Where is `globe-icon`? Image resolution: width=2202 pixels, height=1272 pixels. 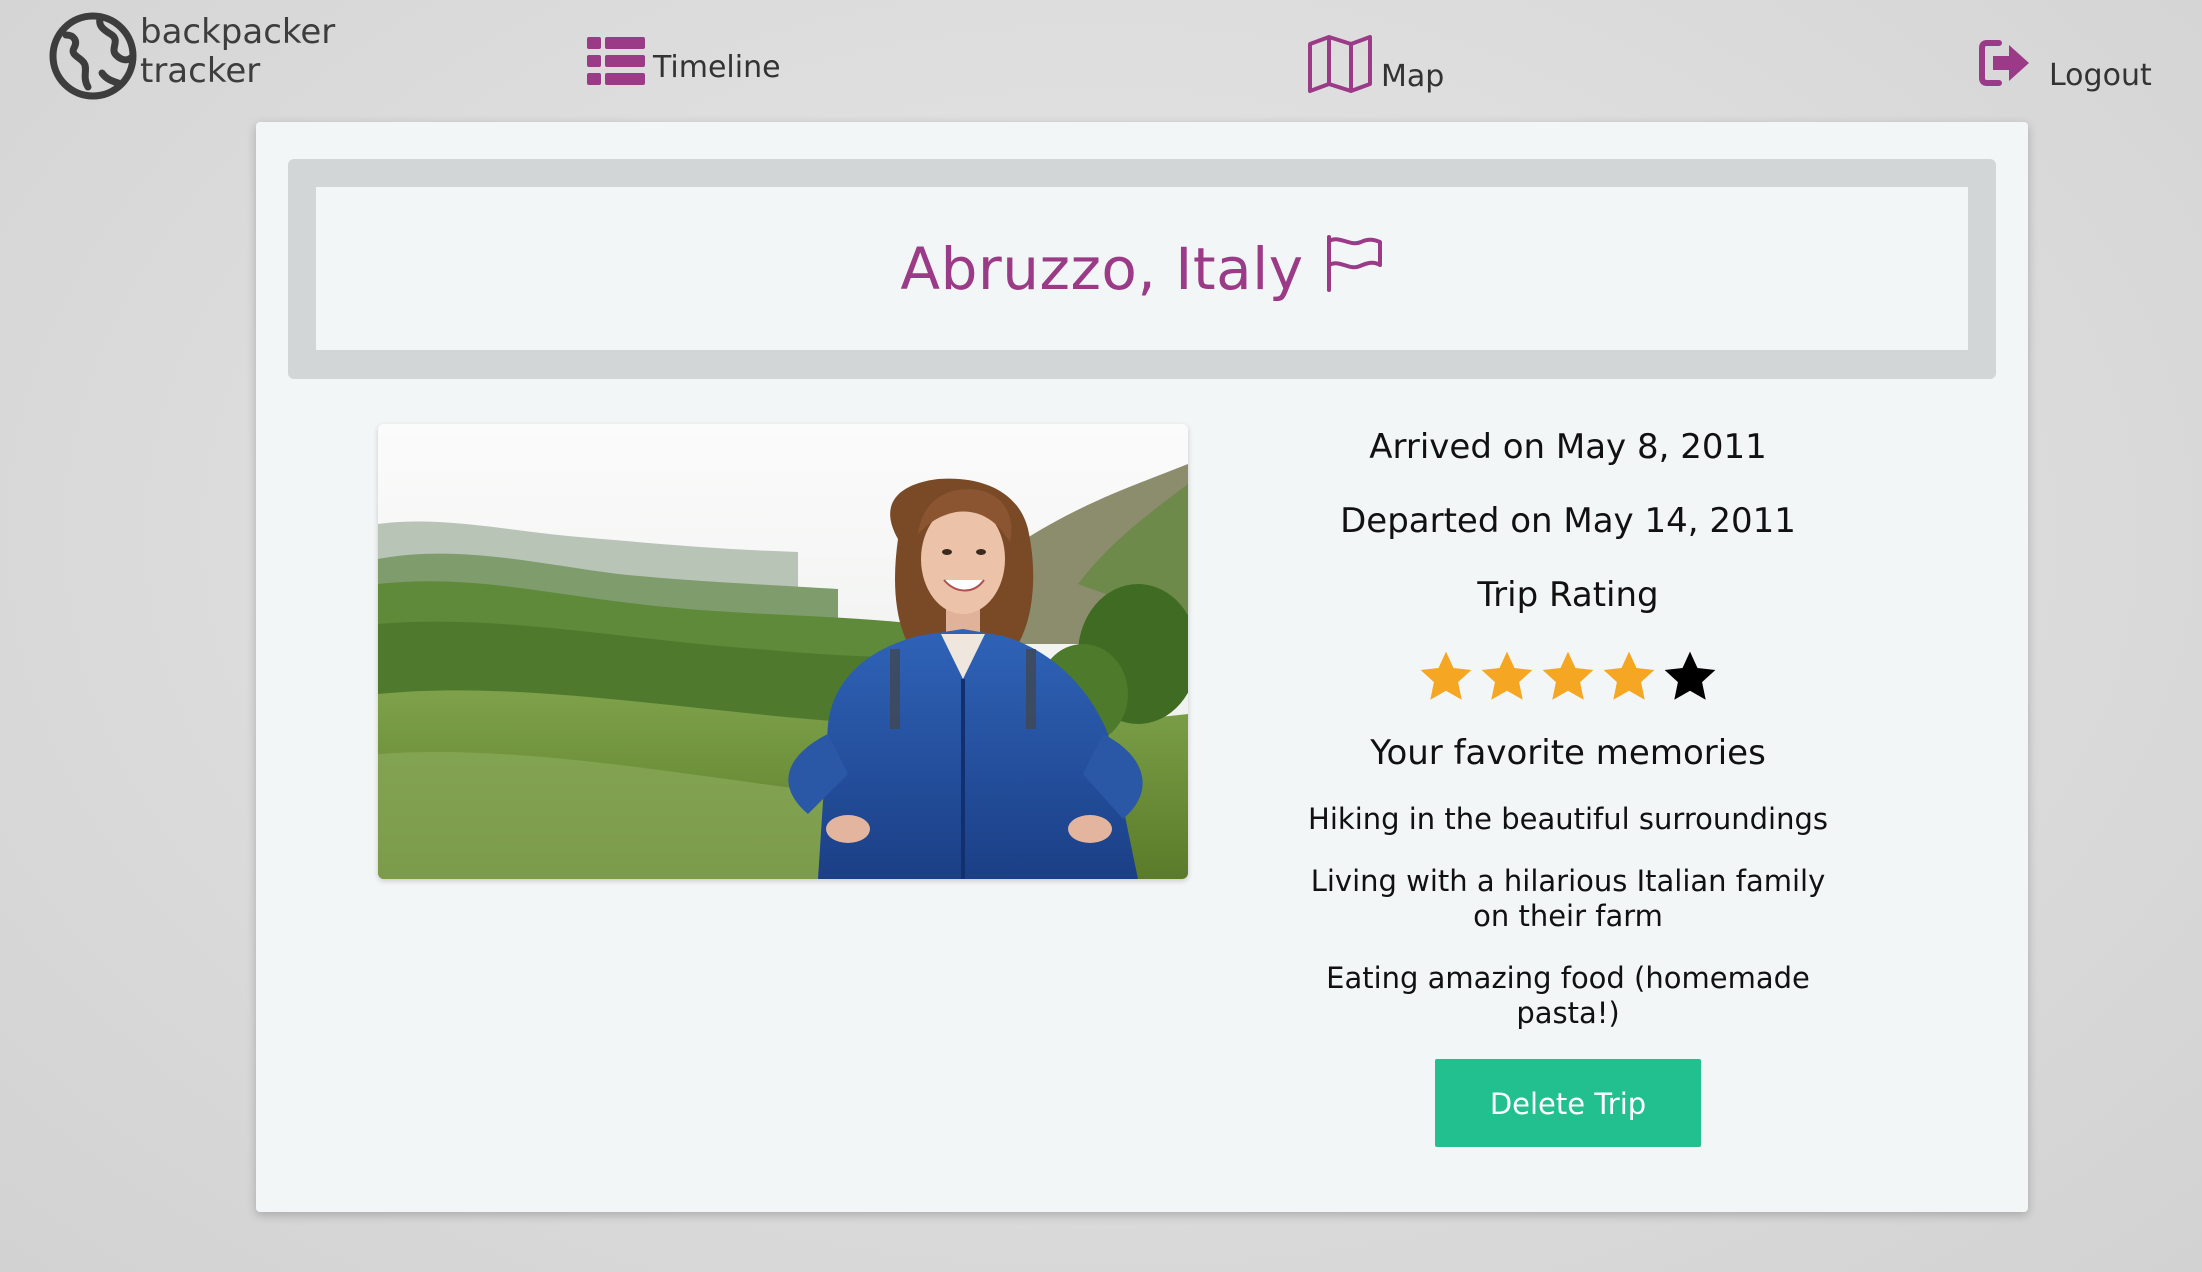 globe-icon is located at coordinates (93, 56).